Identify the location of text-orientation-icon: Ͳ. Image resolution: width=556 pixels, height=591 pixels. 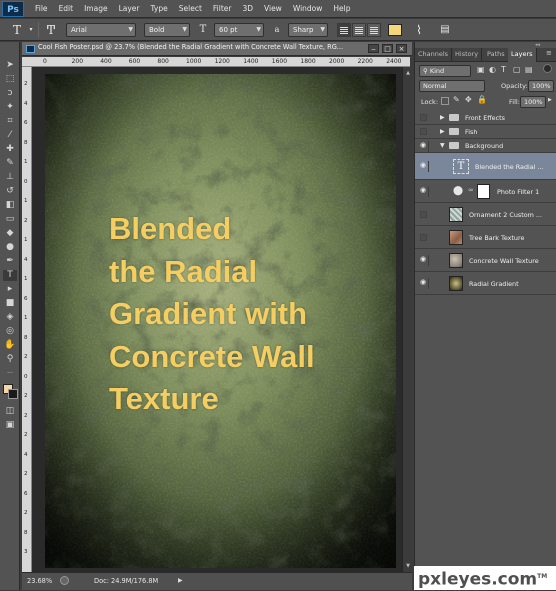
(51, 30).